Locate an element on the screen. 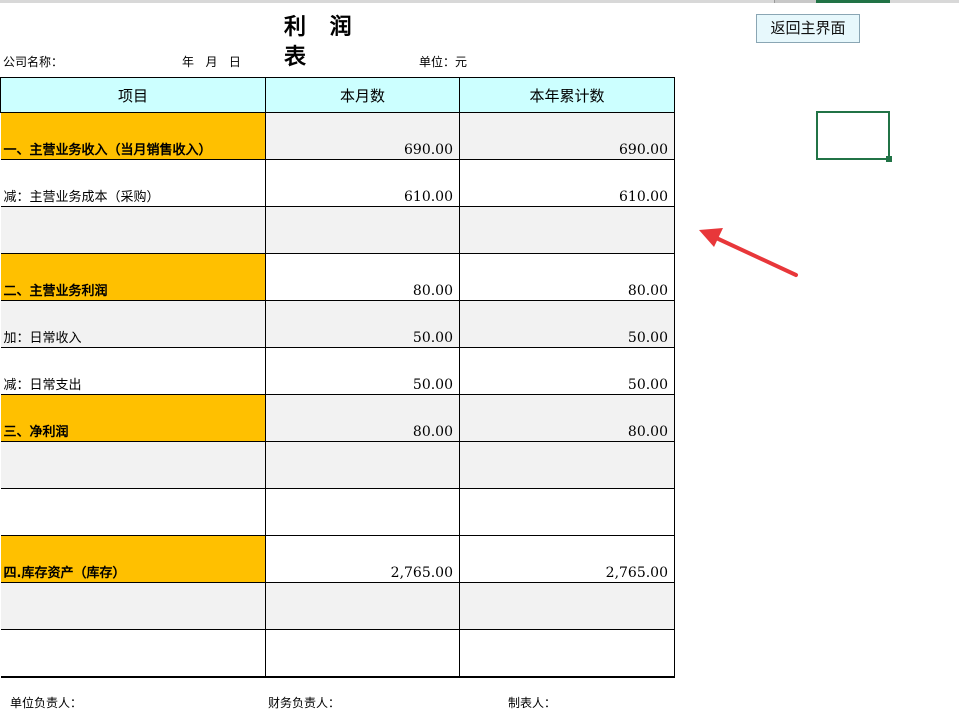 The width and height of the screenshot is (959, 728). cell-item: 加：日常收入 is located at coordinates (133, 324).